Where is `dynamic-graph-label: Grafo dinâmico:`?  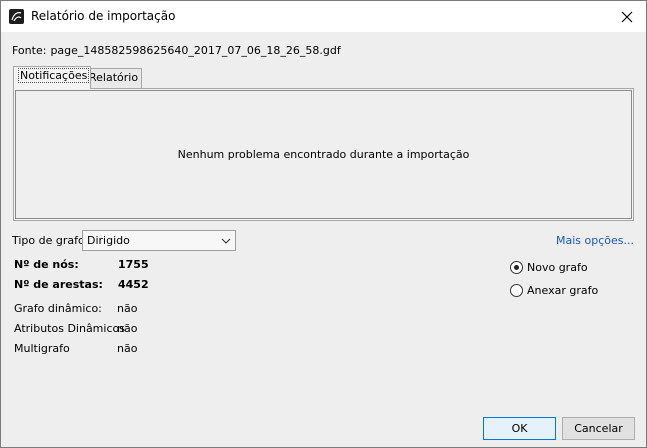
dynamic-graph-label: Grafo dinâmico: is located at coordinates (58, 308).